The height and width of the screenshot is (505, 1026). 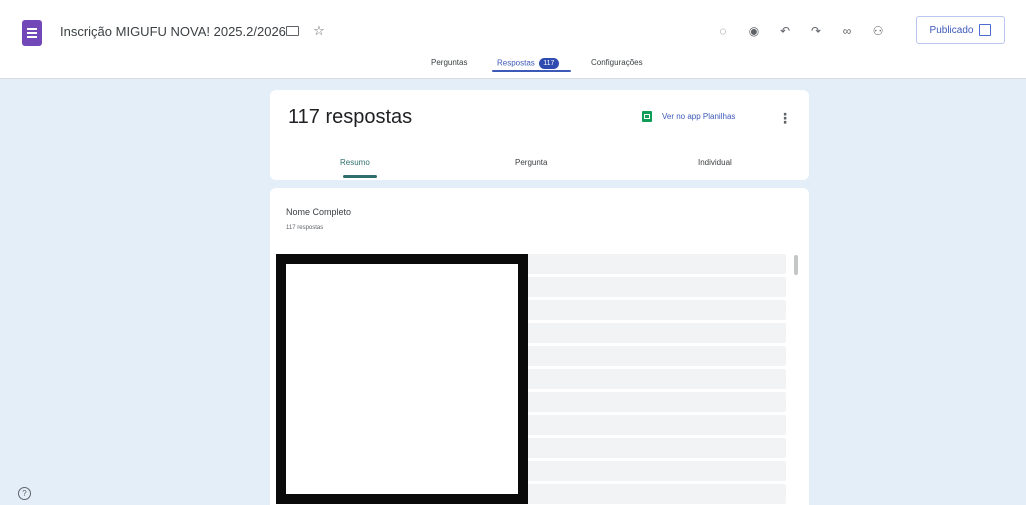 I want to click on publish-settings-icon, so click(x=985, y=30).